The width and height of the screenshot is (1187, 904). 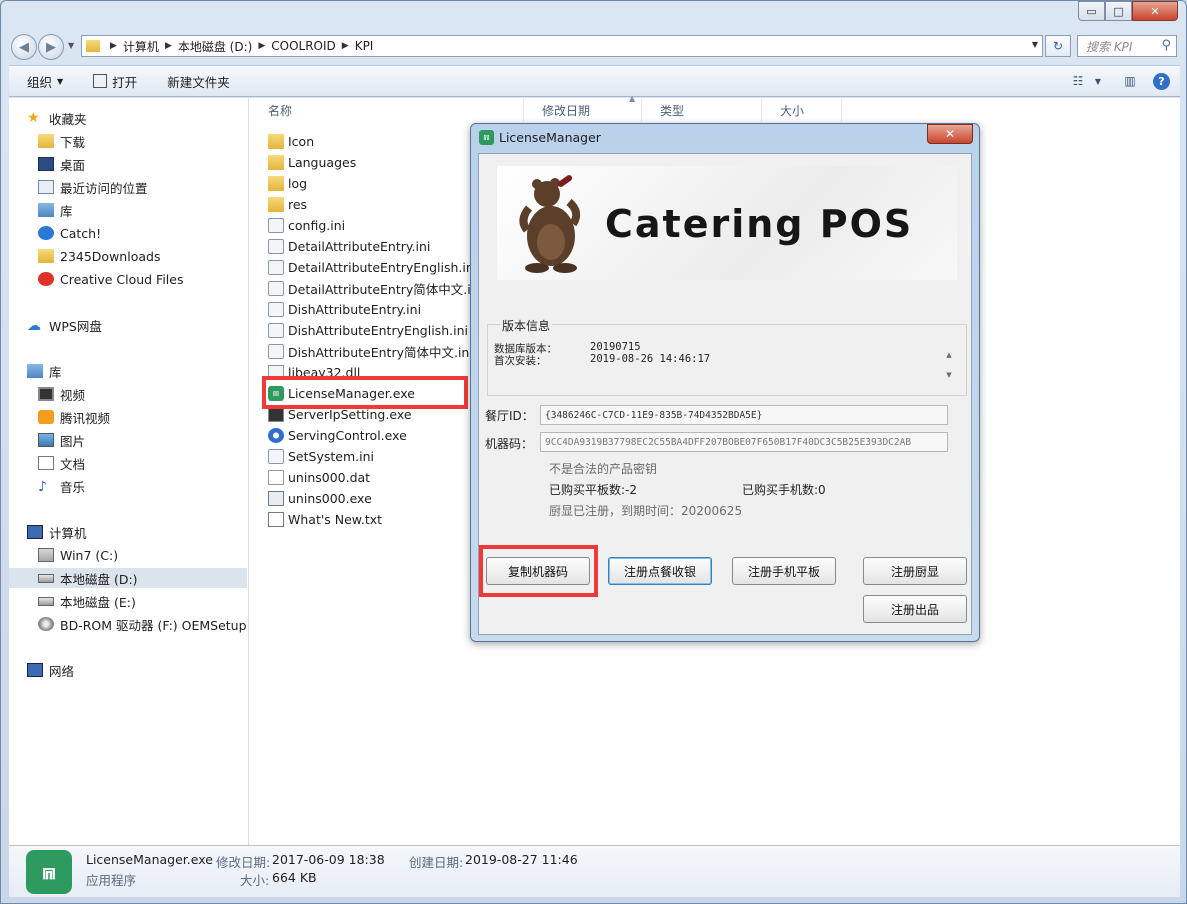 I want to click on nav-label: Win7 (C:), so click(x=89, y=555).